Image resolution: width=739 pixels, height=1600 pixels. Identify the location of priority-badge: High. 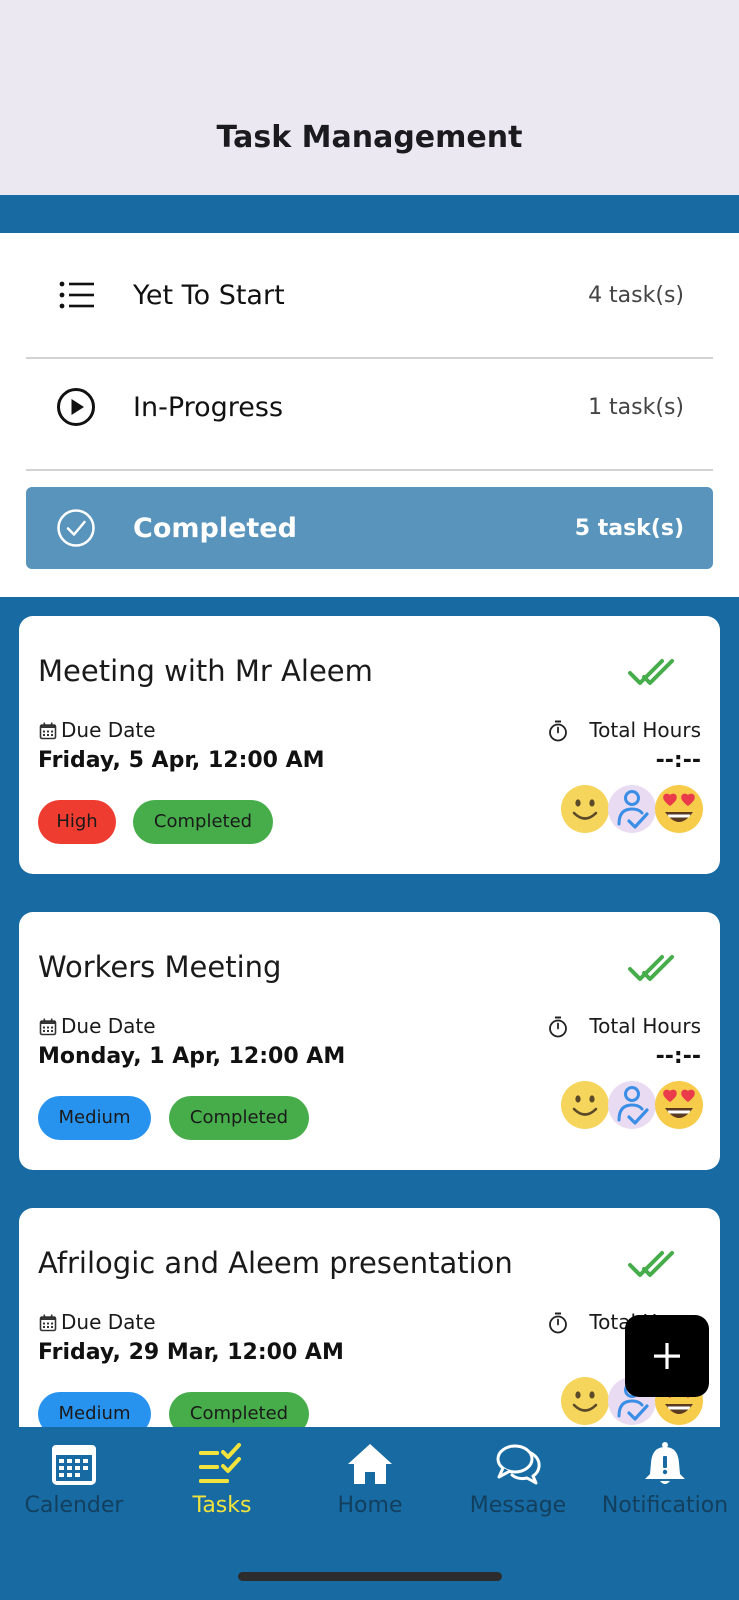
(77, 822).